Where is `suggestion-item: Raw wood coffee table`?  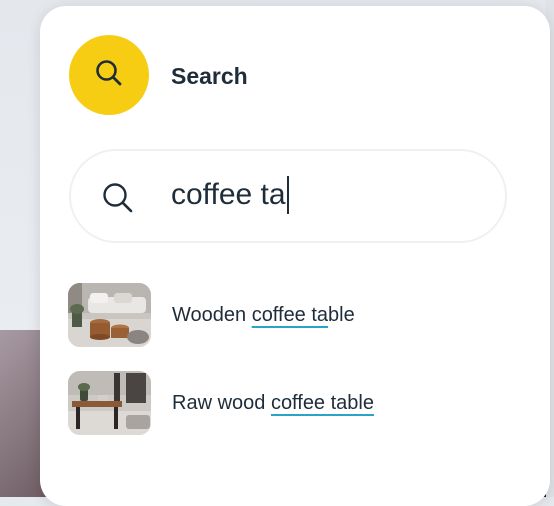 suggestion-item: Raw wood coffee table is located at coordinates (283, 403).